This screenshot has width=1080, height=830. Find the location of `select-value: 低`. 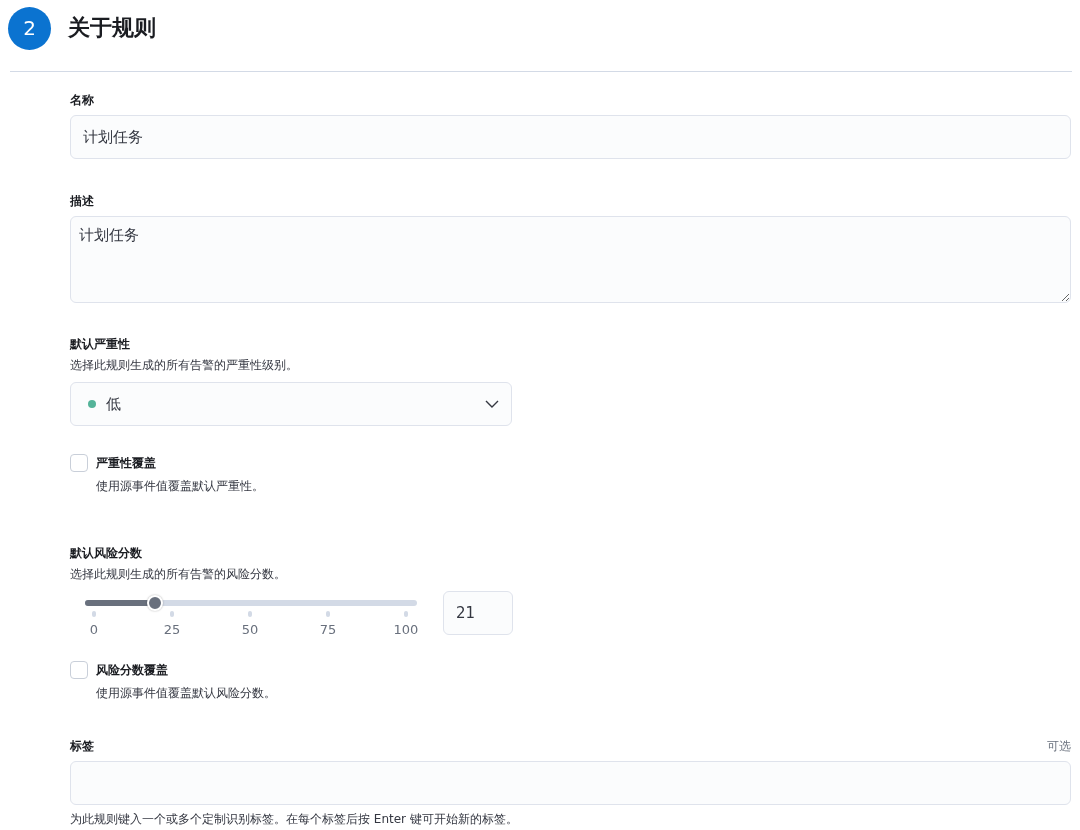

select-value: 低 is located at coordinates (114, 404).